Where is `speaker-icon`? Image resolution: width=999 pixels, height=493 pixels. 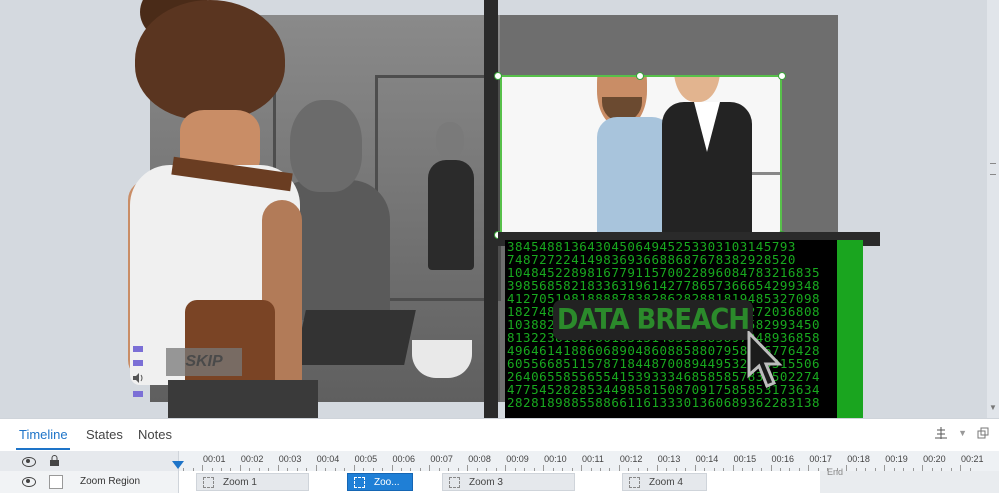 speaker-icon is located at coordinates (138, 378).